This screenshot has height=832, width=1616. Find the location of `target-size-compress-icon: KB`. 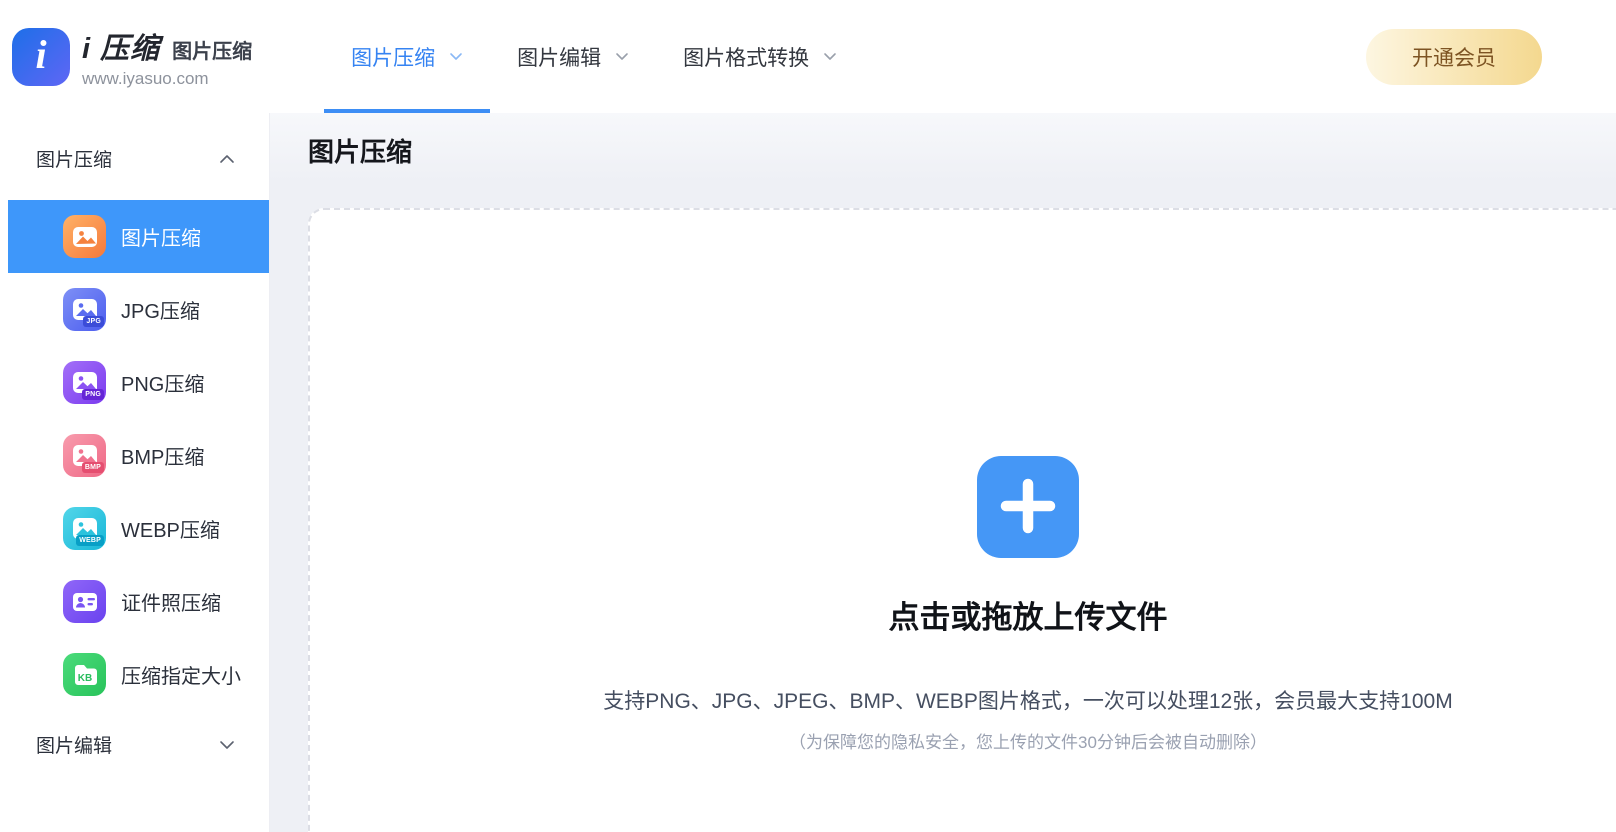

target-size-compress-icon: KB is located at coordinates (84, 674).